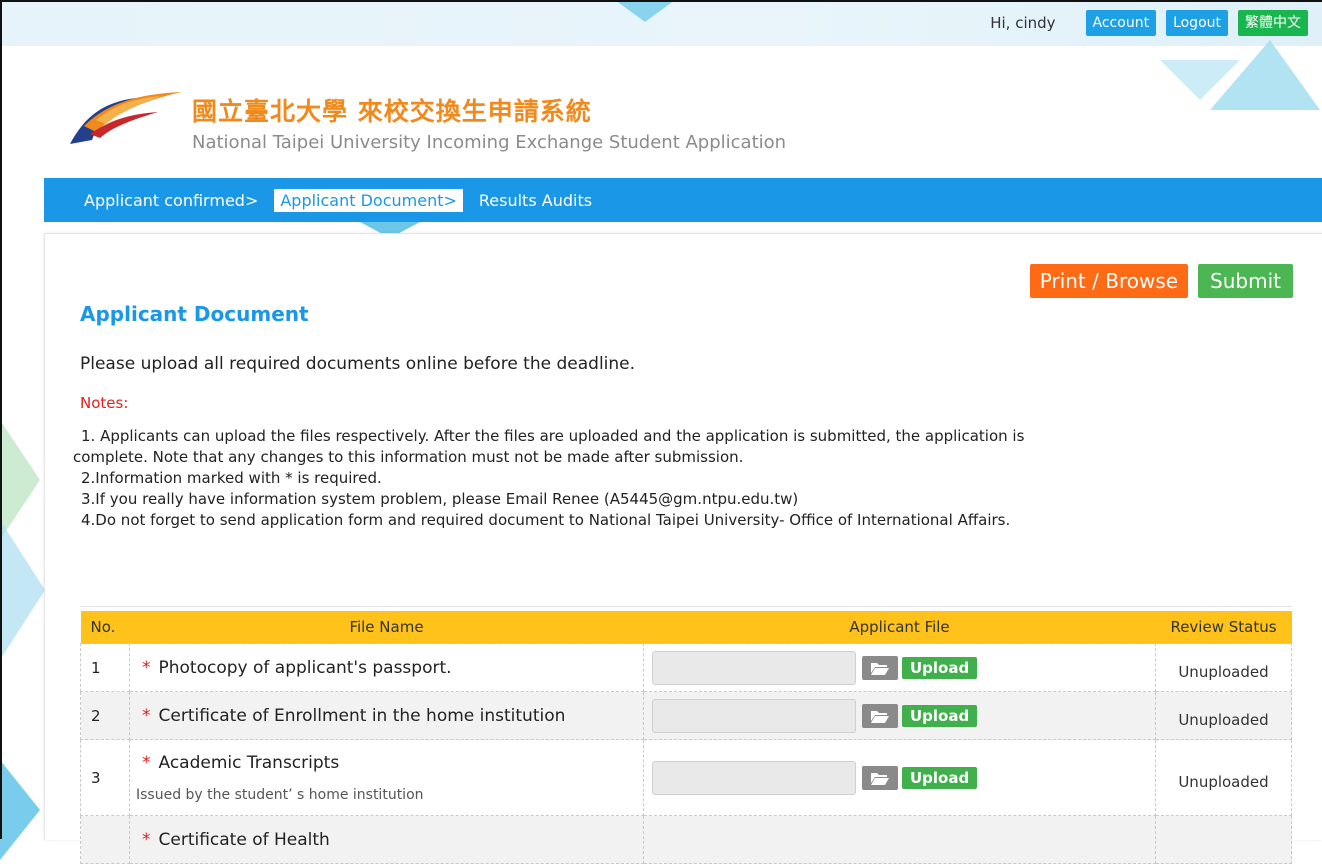  What do you see at coordinates (535, 200) in the screenshot?
I see `nav-results-audits: Results Audits` at bounding box center [535, 200].